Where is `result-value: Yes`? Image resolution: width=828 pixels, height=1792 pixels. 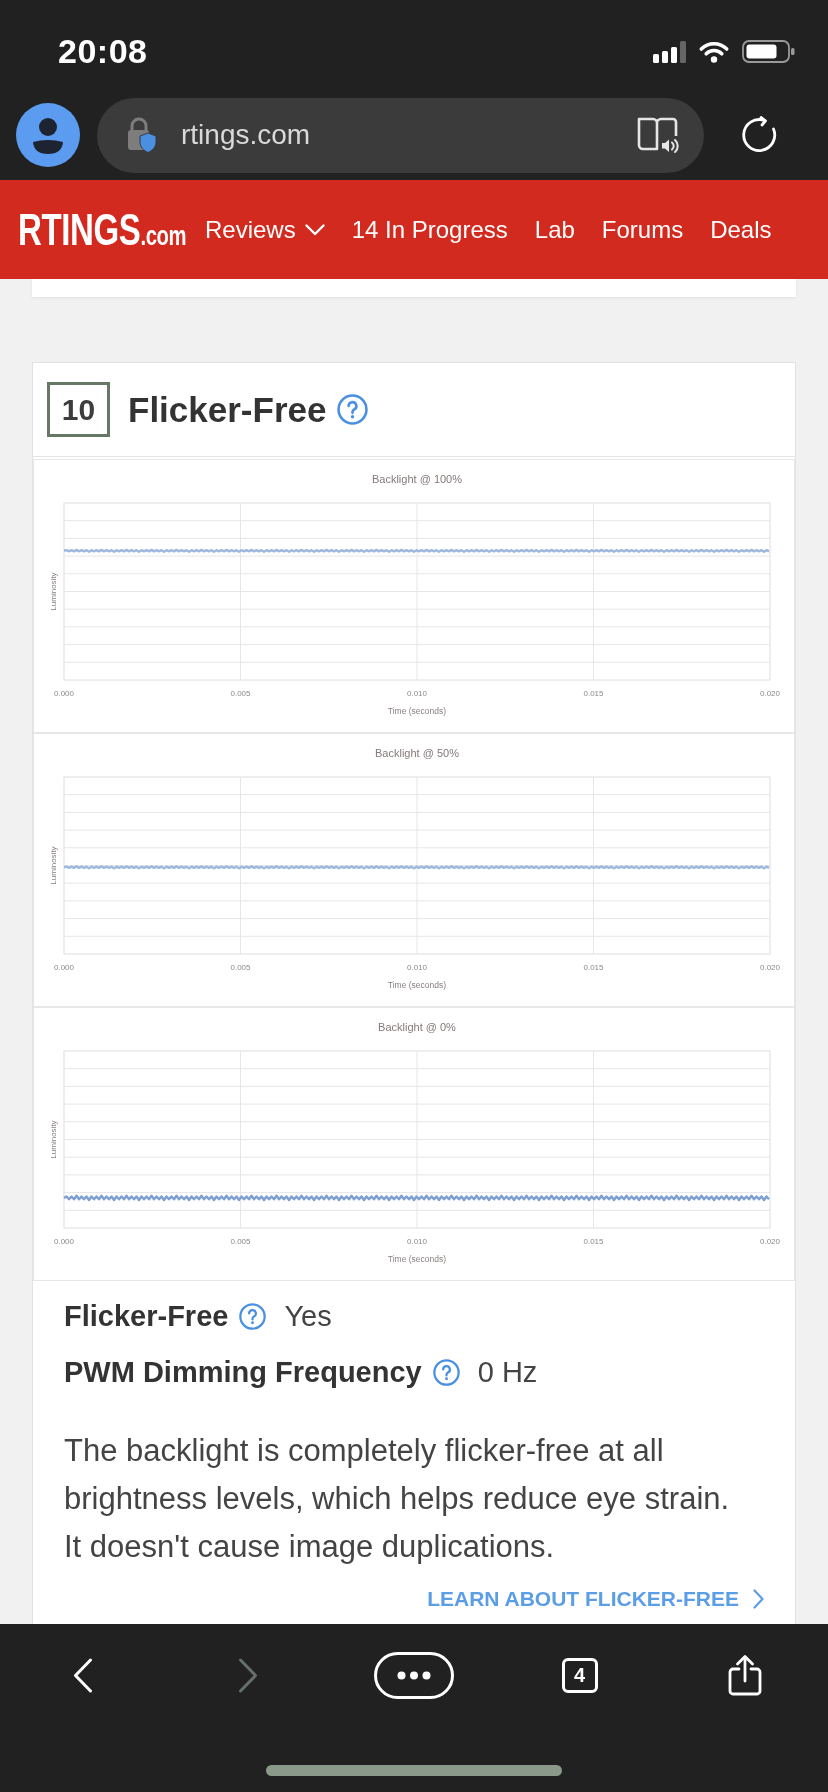
result-value: Yes is located at coordinates (308, 1316).